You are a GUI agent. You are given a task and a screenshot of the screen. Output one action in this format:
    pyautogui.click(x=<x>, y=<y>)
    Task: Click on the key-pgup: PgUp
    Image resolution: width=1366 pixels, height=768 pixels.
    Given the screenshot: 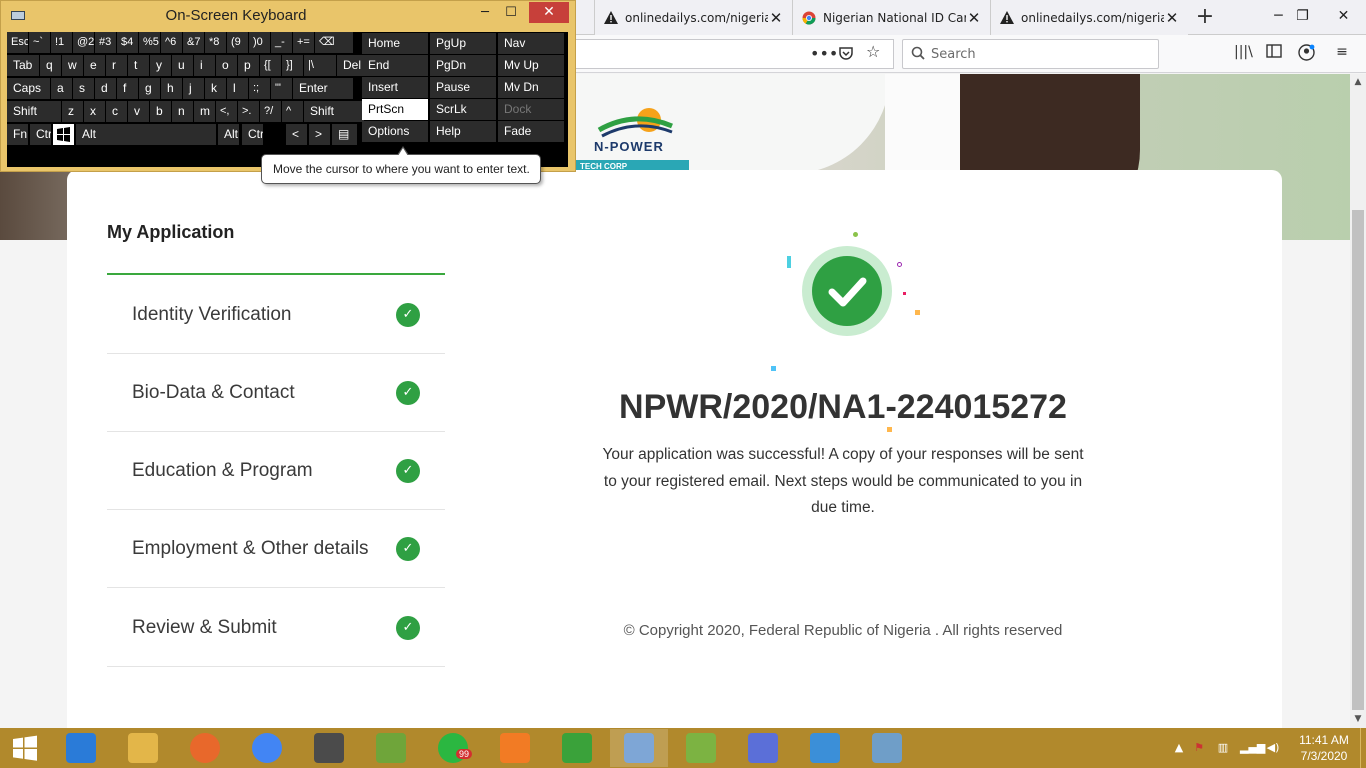 What is the action you would take?
    pyautogui.click(x=463, y=43)
    